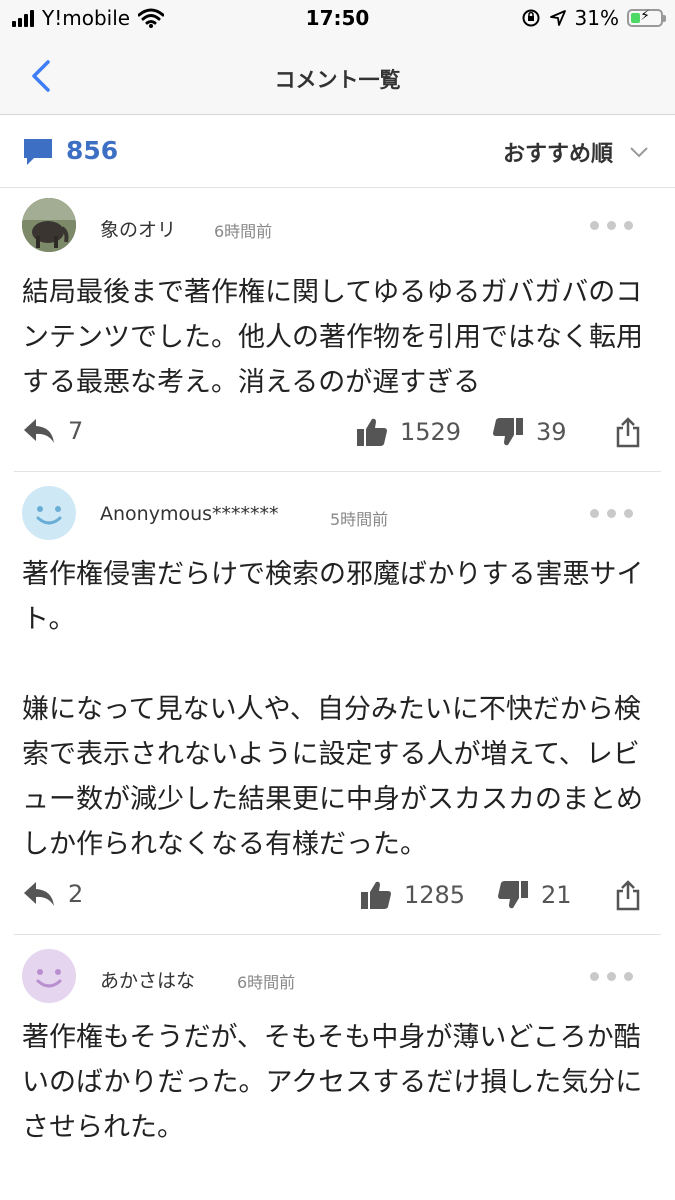 The image size is (675, 1200). Describe the element at coordinates (337, 19) in the screenshot. I see `status-bar: Y!mobile 17:50 31% ⚡` at that location.